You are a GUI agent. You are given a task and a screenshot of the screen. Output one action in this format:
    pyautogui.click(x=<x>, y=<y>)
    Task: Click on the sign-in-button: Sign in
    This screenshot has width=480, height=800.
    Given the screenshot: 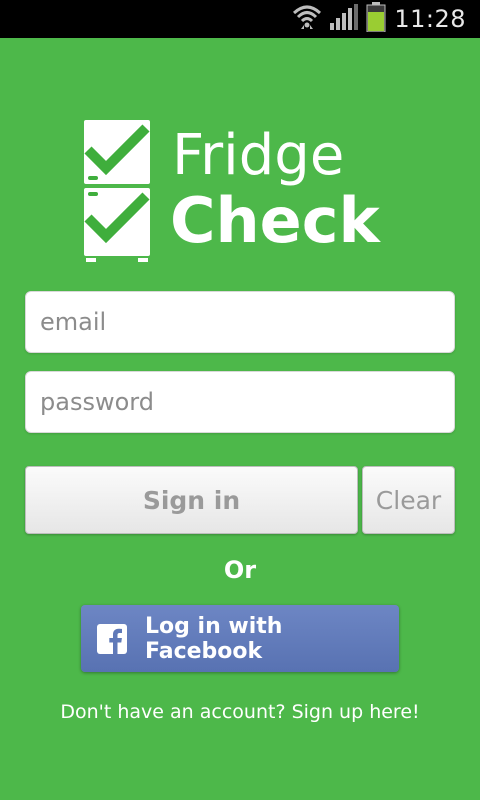 What is the action you would take?
    pyautogui.click(x=191, y=500)
    